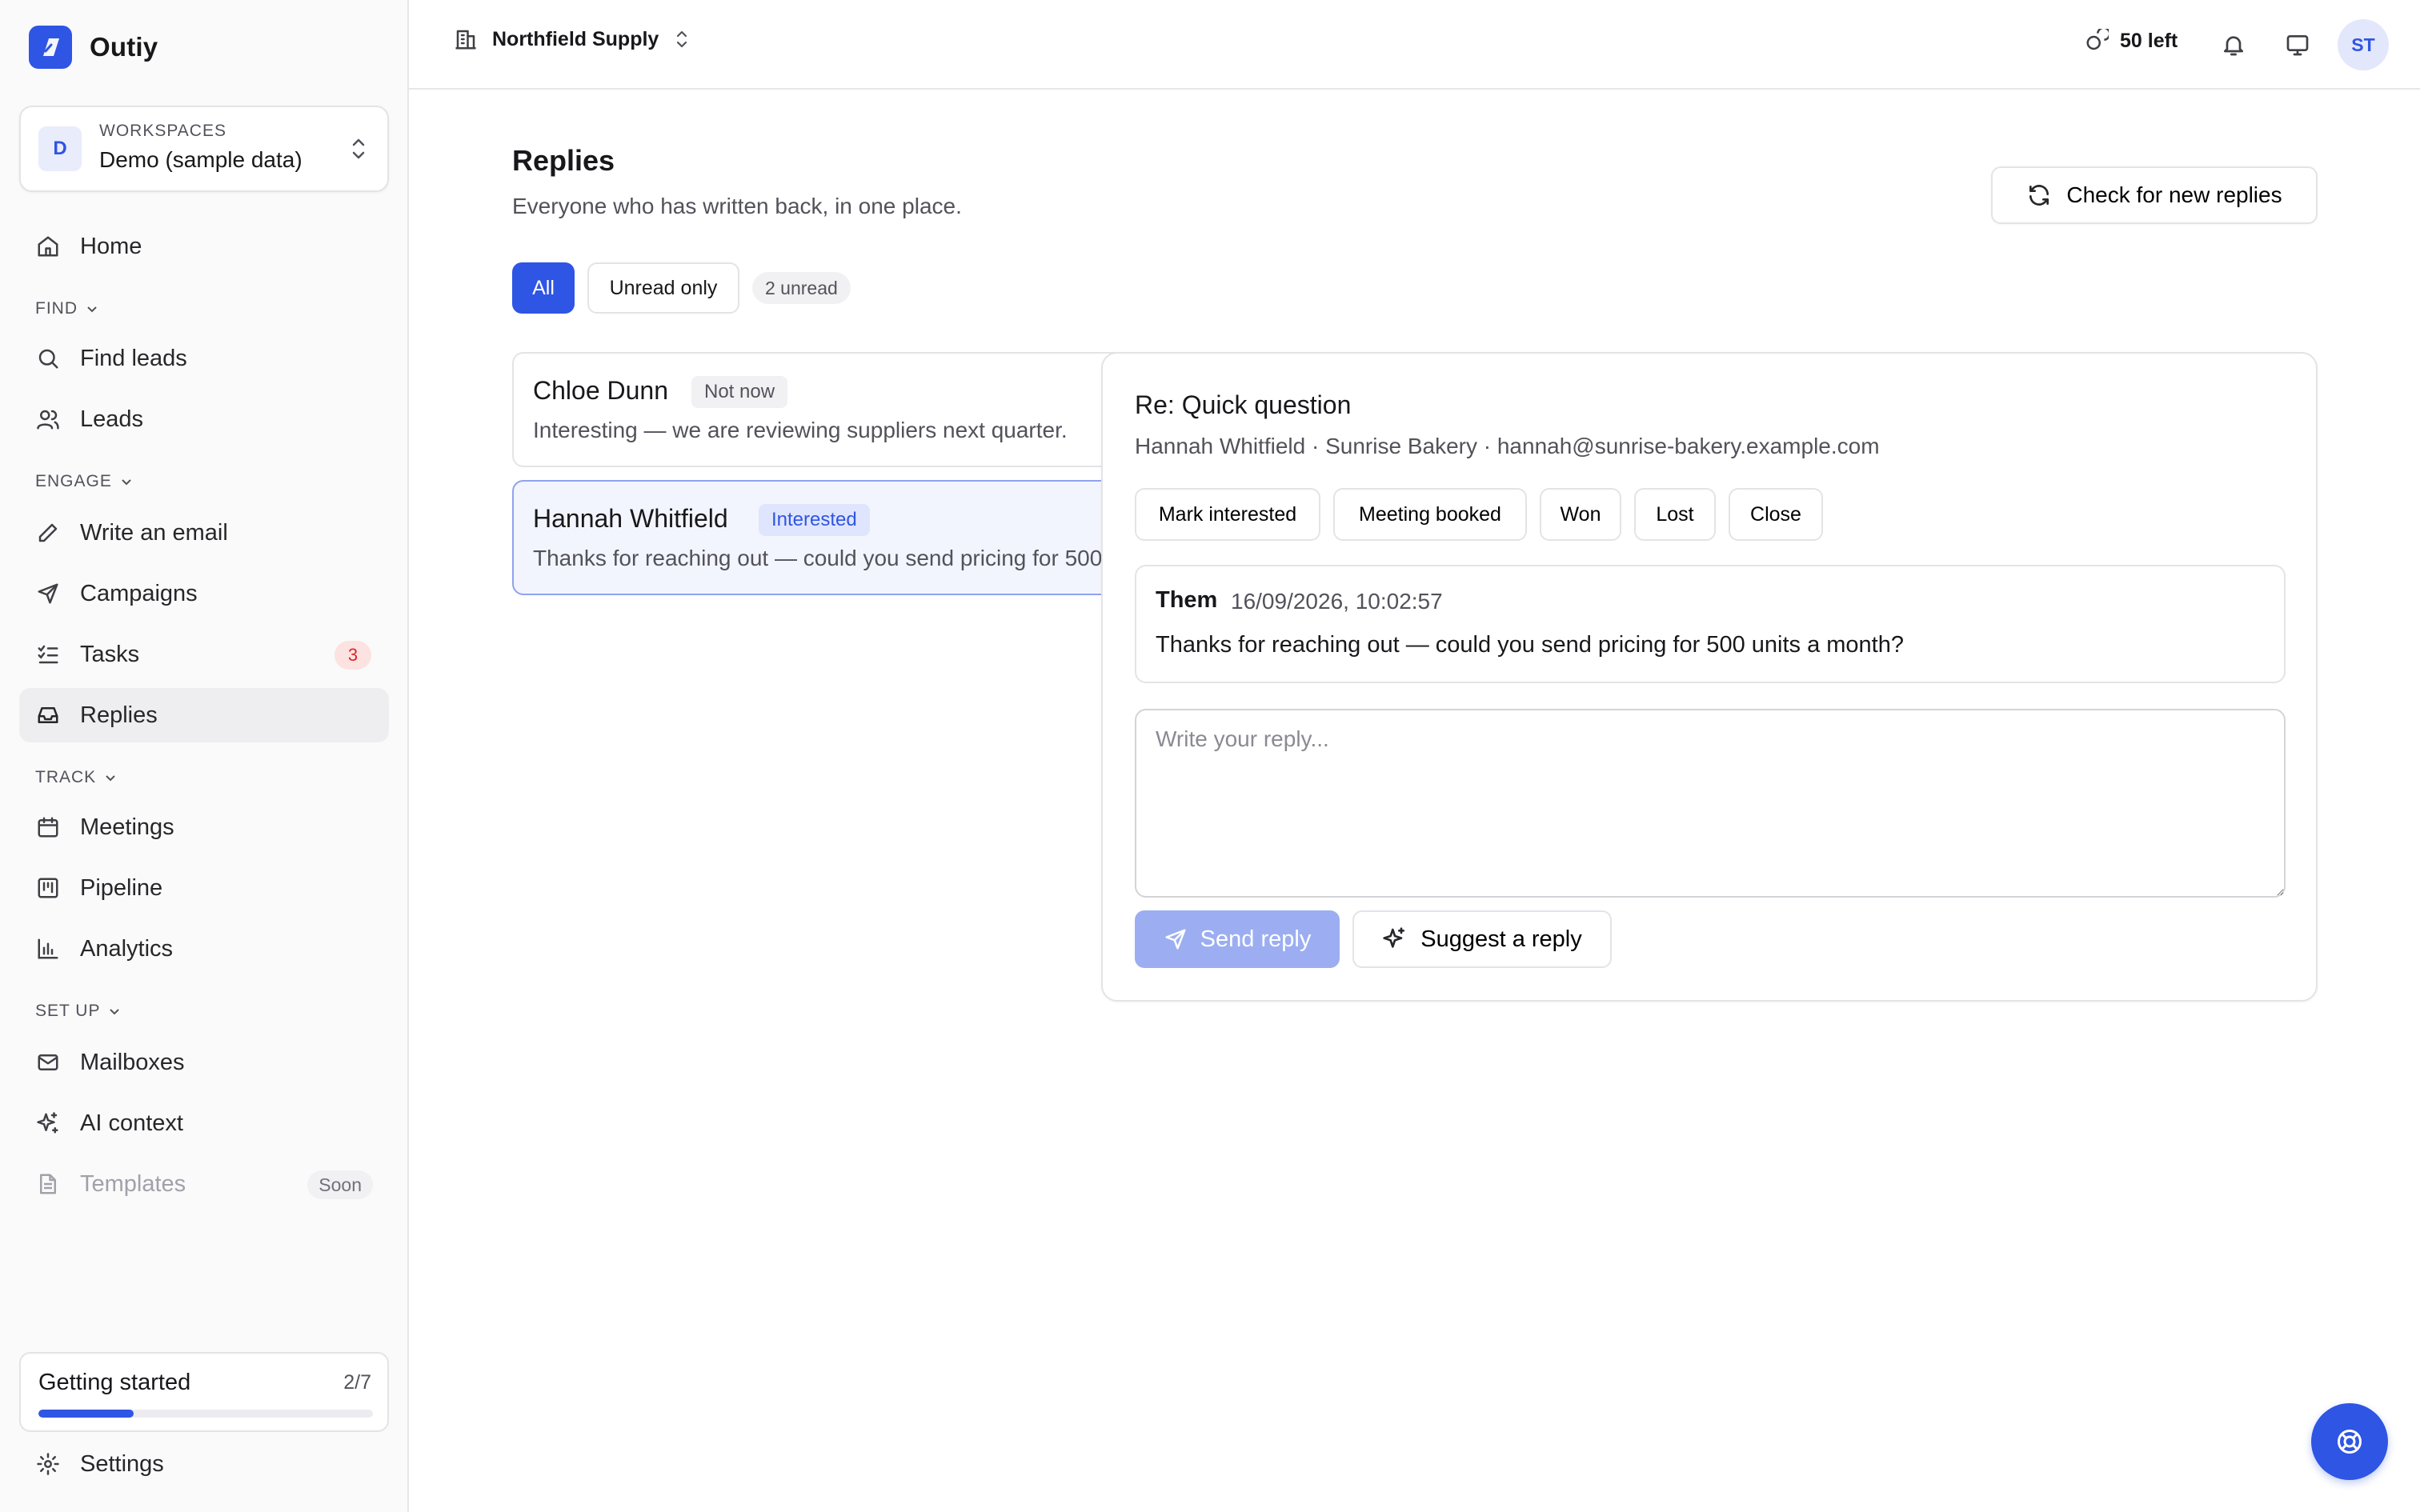 This screenshot has width=2420, height=1512. I want to click on sidebar-item-pipeline: Pipeline, so click(204, 888).